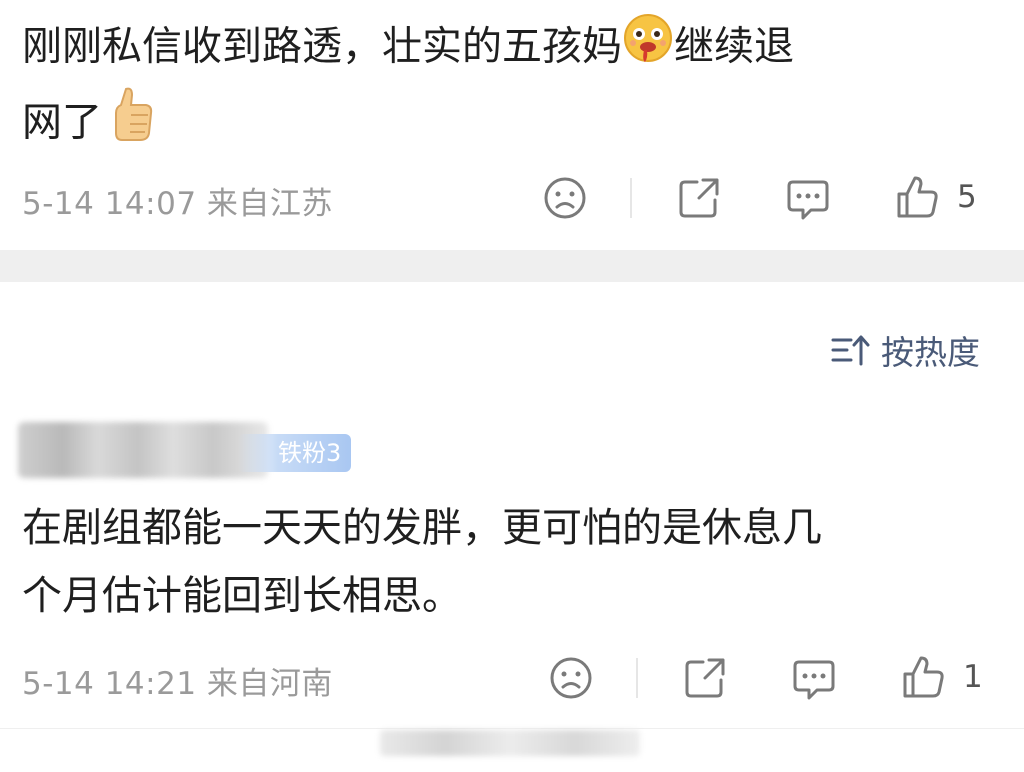 The height and width of the screenshot is (772, 1024). What do you see at coordinates (930, 352) in the screenshot?
I see `sort-label: 按热度` at bounding box center [930, 352].